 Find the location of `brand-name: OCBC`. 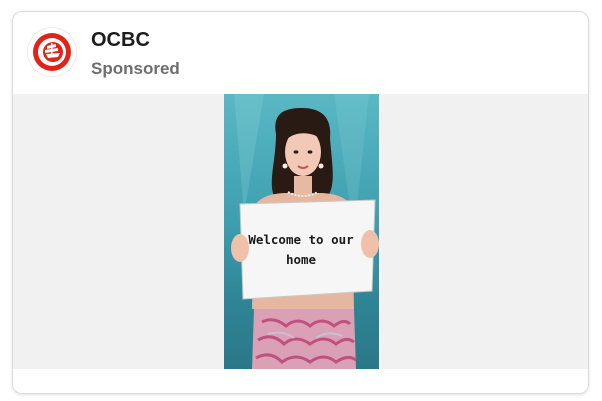

brand-name: OCBC is located at coordinates (120, 40).